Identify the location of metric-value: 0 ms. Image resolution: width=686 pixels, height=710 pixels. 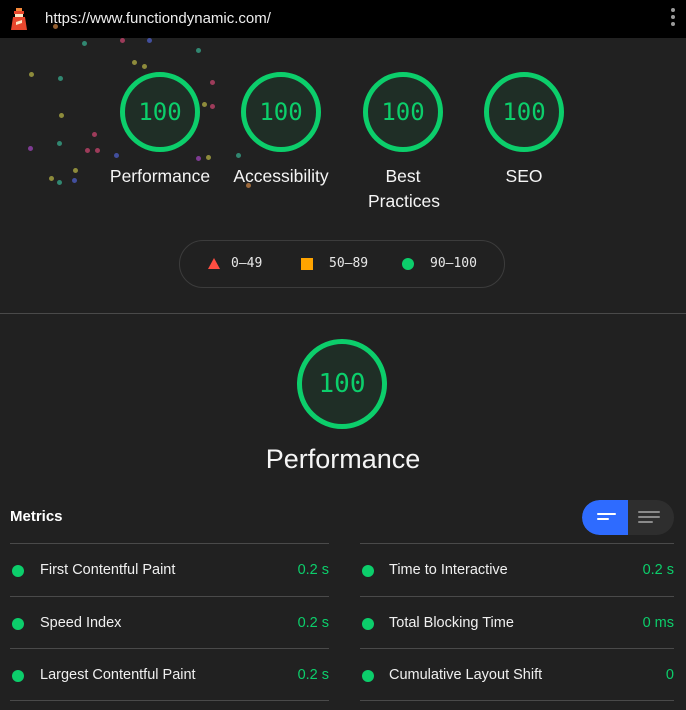
(658, 622).